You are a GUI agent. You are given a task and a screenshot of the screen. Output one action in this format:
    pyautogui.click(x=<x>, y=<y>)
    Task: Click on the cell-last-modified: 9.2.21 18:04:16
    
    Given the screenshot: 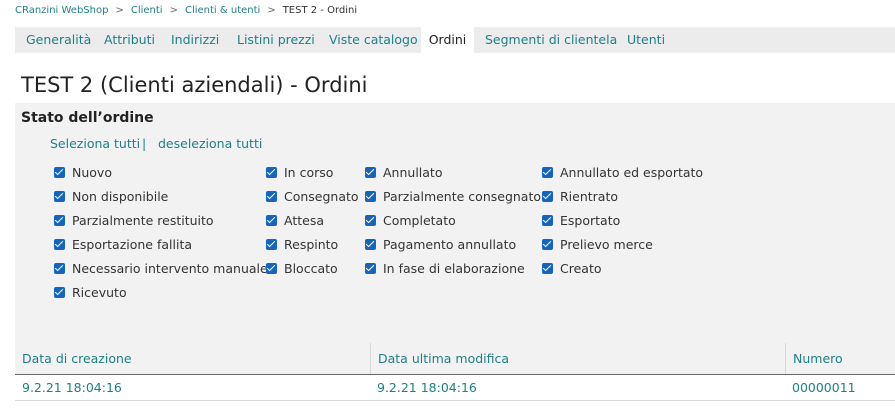 What is the action you would take?
    pyautogui.click(x=577, y=388)
    